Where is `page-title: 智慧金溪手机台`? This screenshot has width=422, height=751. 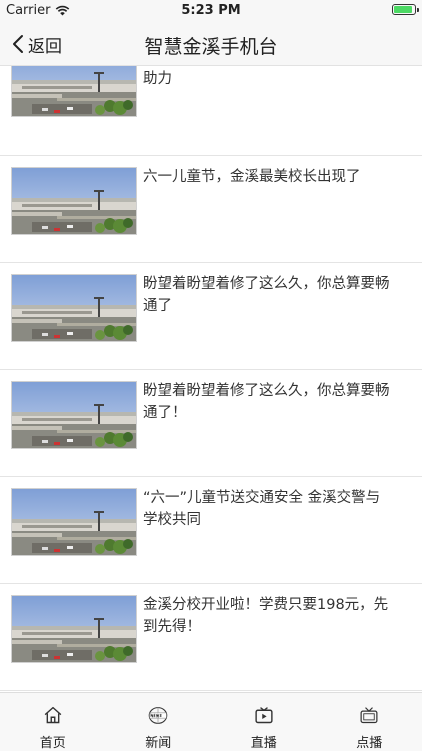
page-title: 智慧金溪手机台 is located at coordinates (211, 45).